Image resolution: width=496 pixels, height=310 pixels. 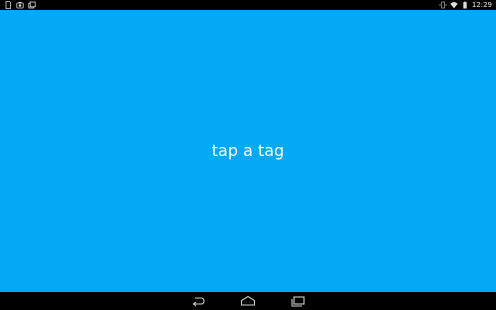 I want to click on photos-icon, so click(x=32, y=5).